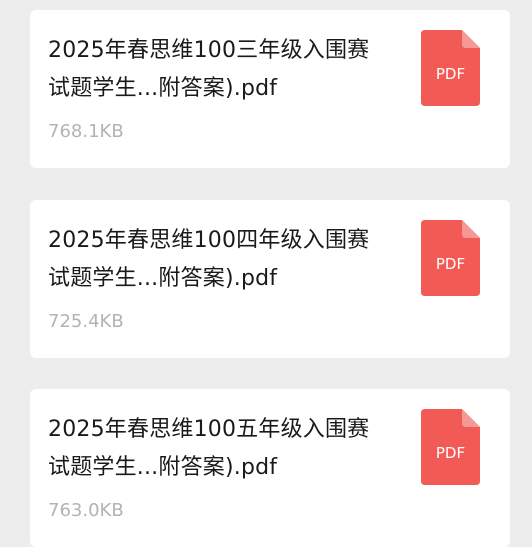  What do you see at coordinates (209, 69) in the screenshot?
I see `file-name: 2025年春思维100三年级入围赛试题学生...附答案).pdf` at bounding box center [209, 69].